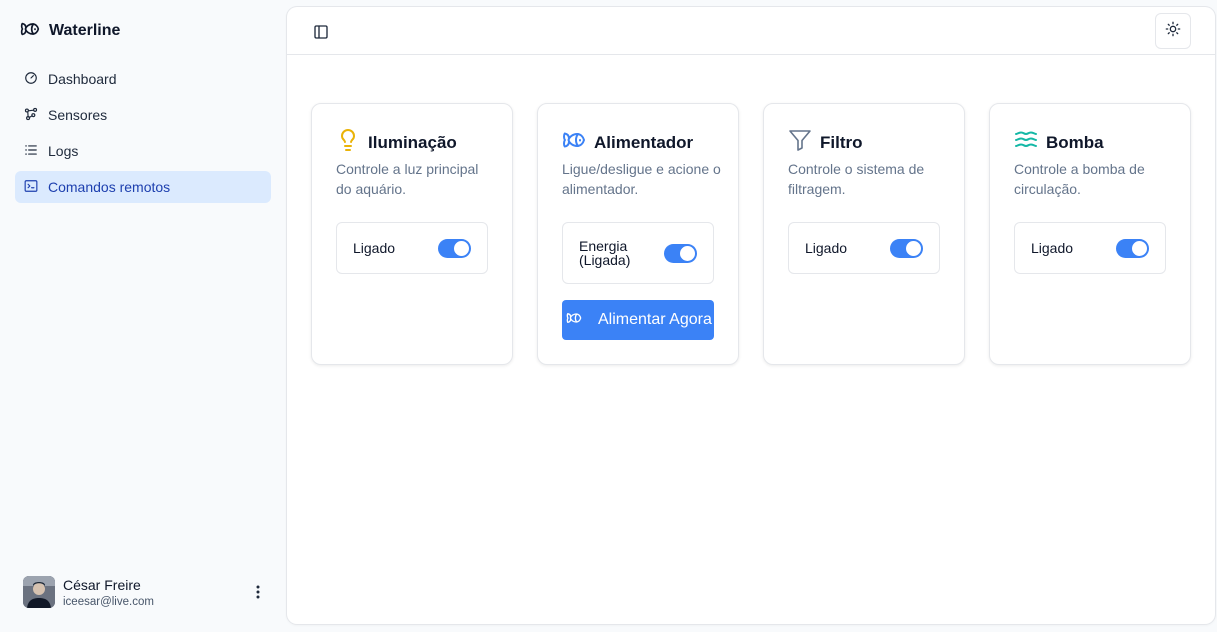 This screenshot has height=632, width=1217. Describe the element at coordinates (680, 253) in the screenshot. I see `feeder-power-switch` at that location.